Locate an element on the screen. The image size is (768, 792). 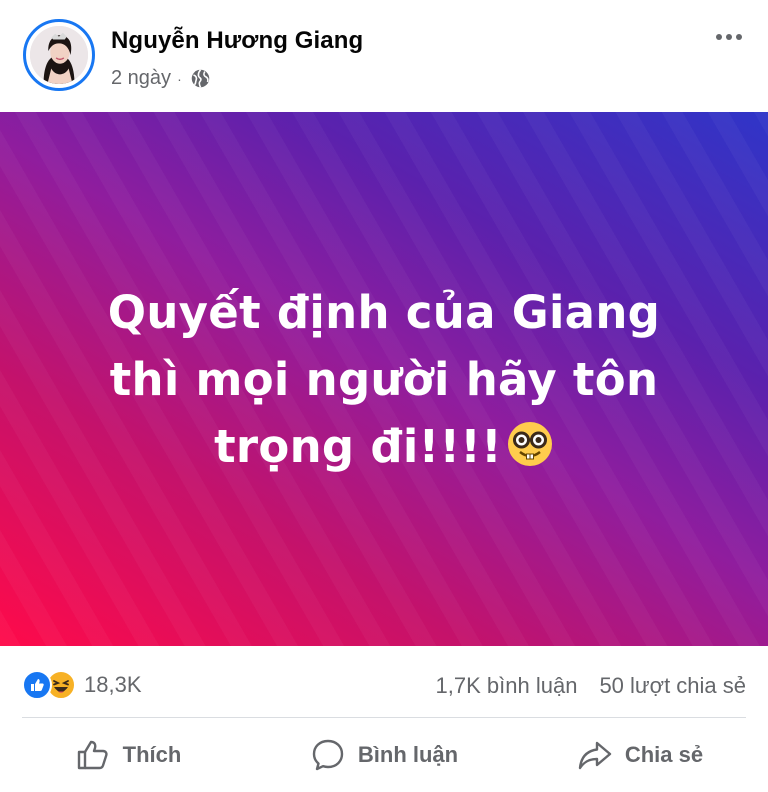
post-meta: 2 ngày · is located at coordinates (161, 78).